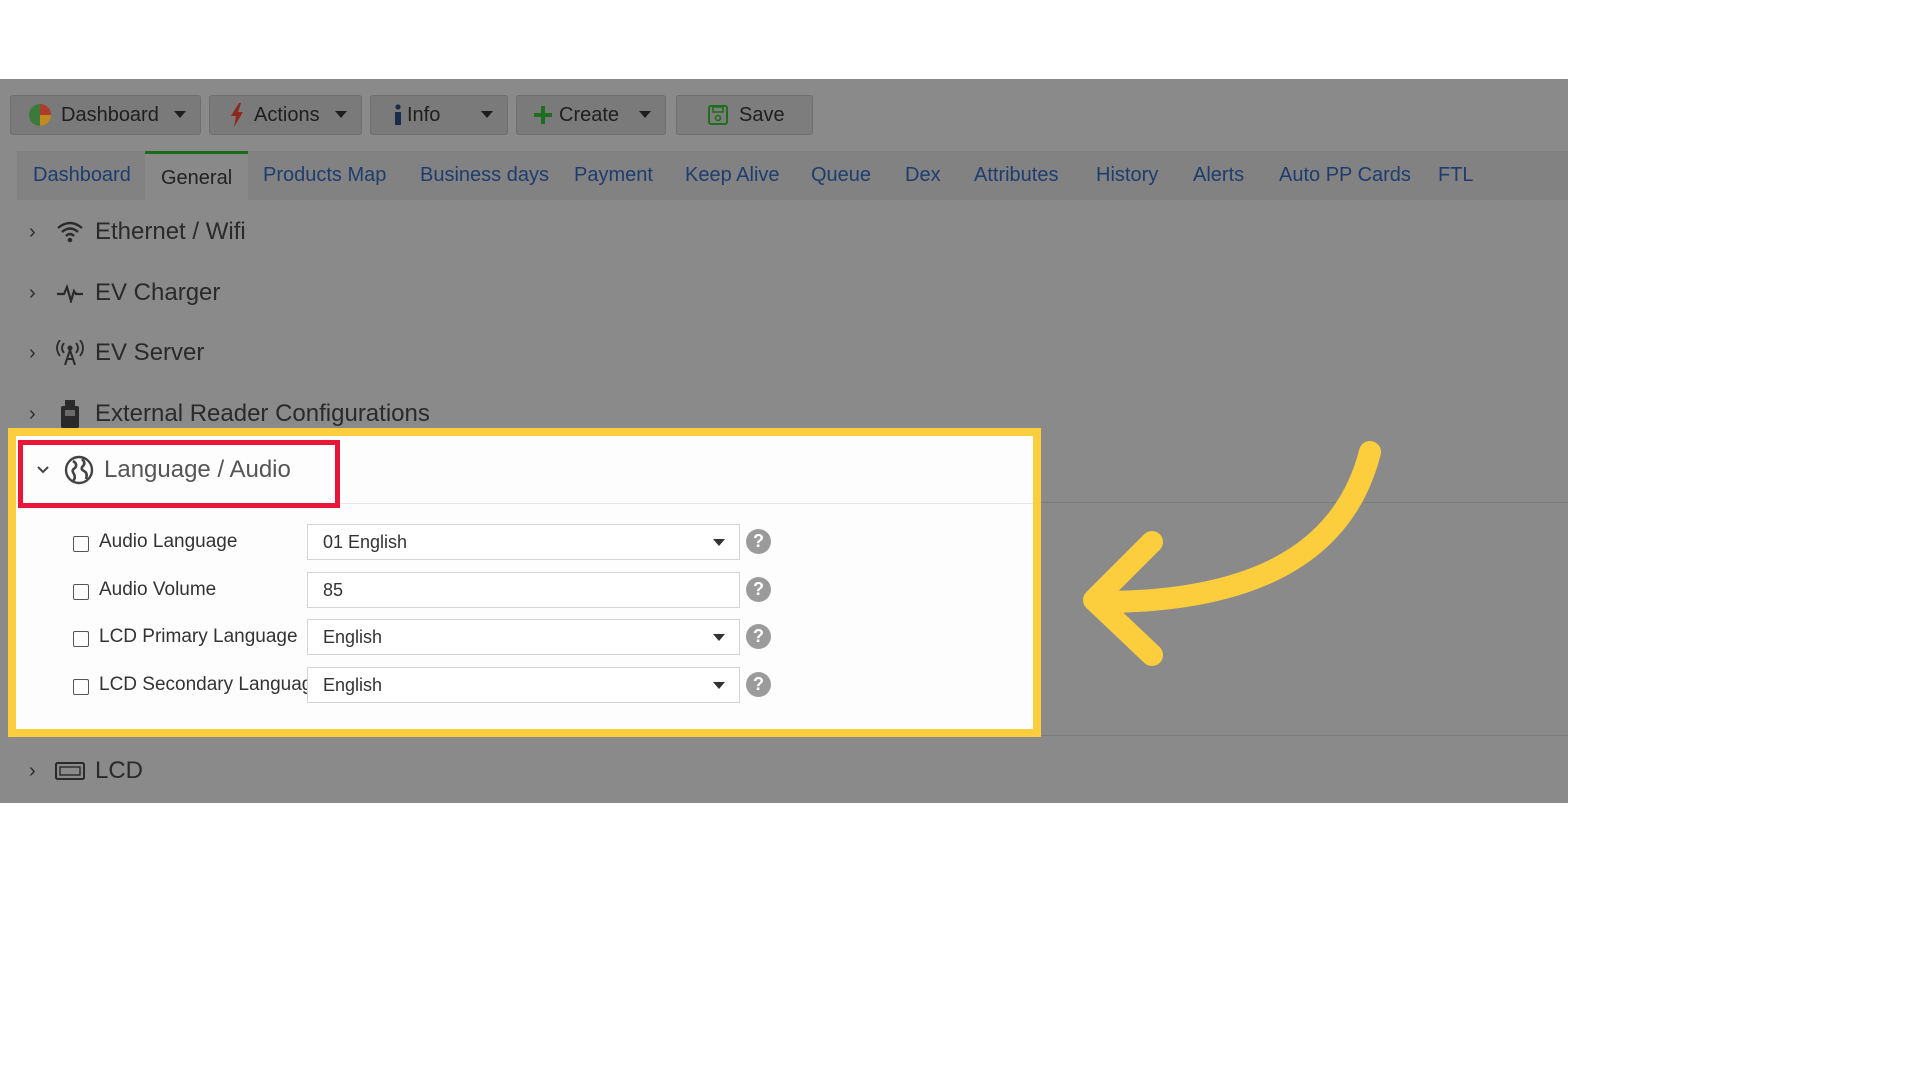  What do you see at coordinates (1456, 175) in the screenshot?
I see `tab-ftl: FTL` at bounding box center [1456, 175].